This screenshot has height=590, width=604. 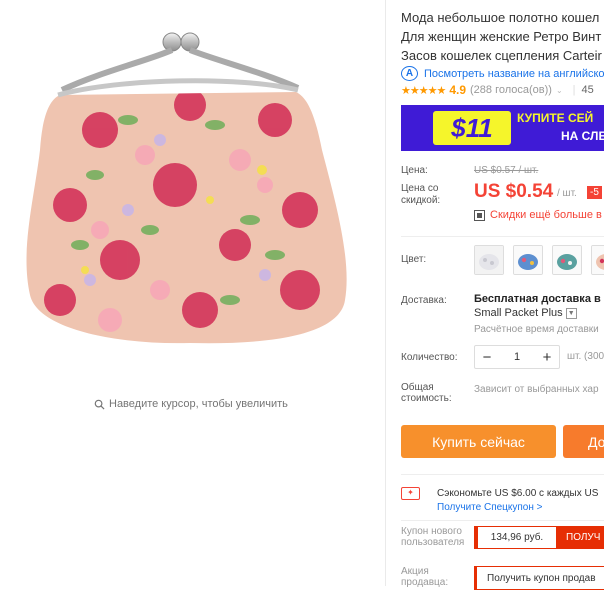 I want to click on zoom-hint: Наведите курсор, чтобы увеличить, so click(x=191, y=404).